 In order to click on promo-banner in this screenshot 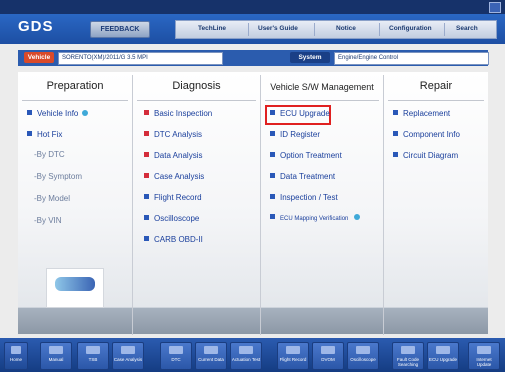, I will do `click(75, 288)`.